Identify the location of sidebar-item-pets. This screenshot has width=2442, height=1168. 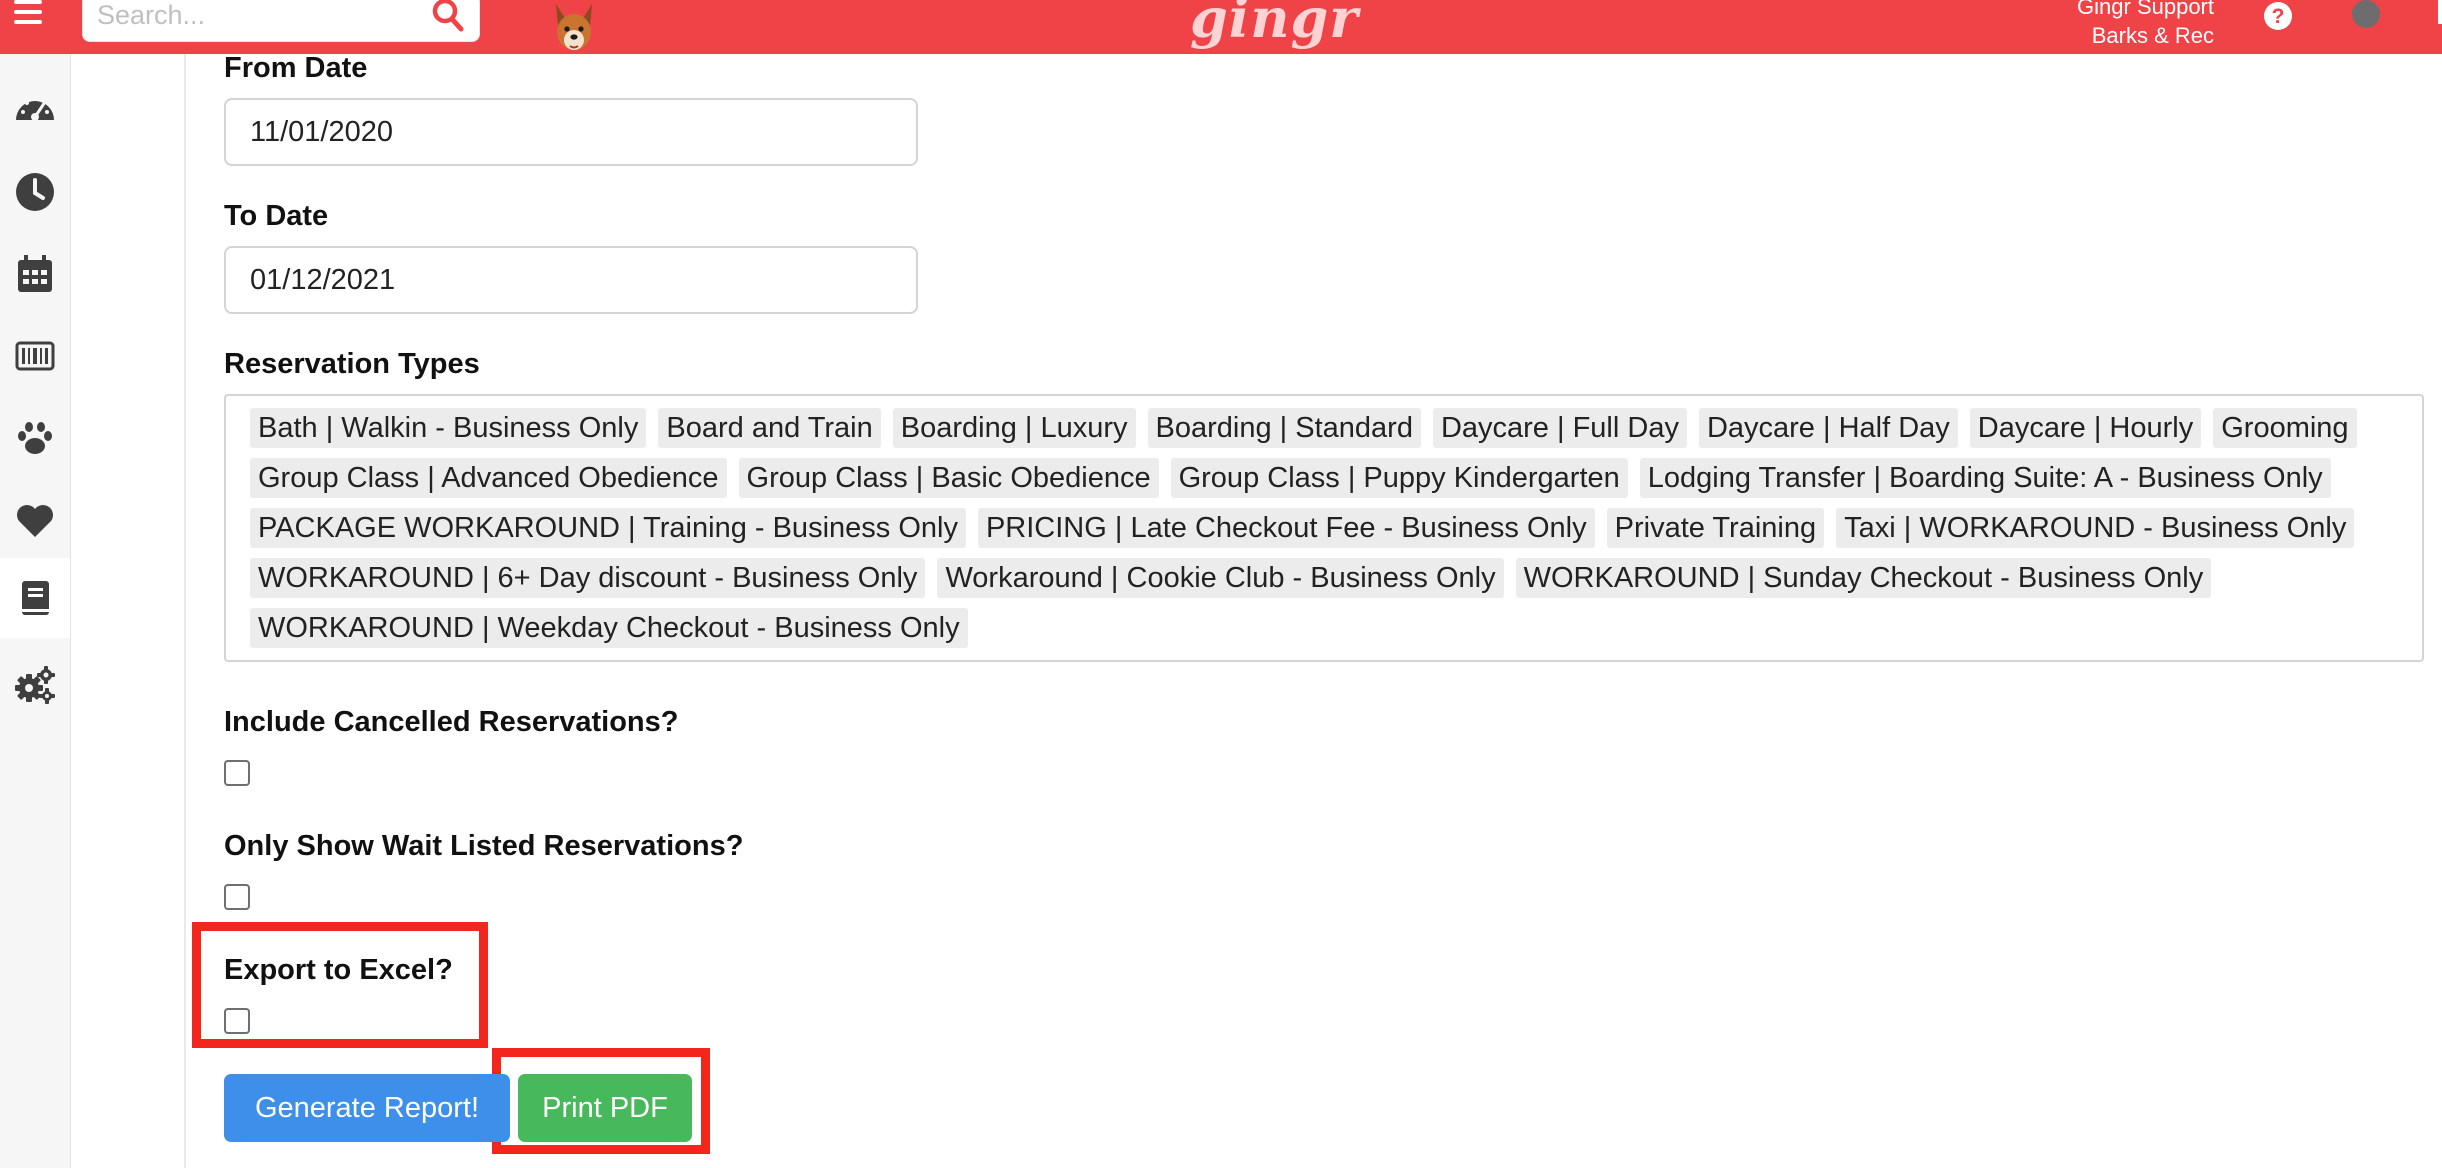
(35, 438).